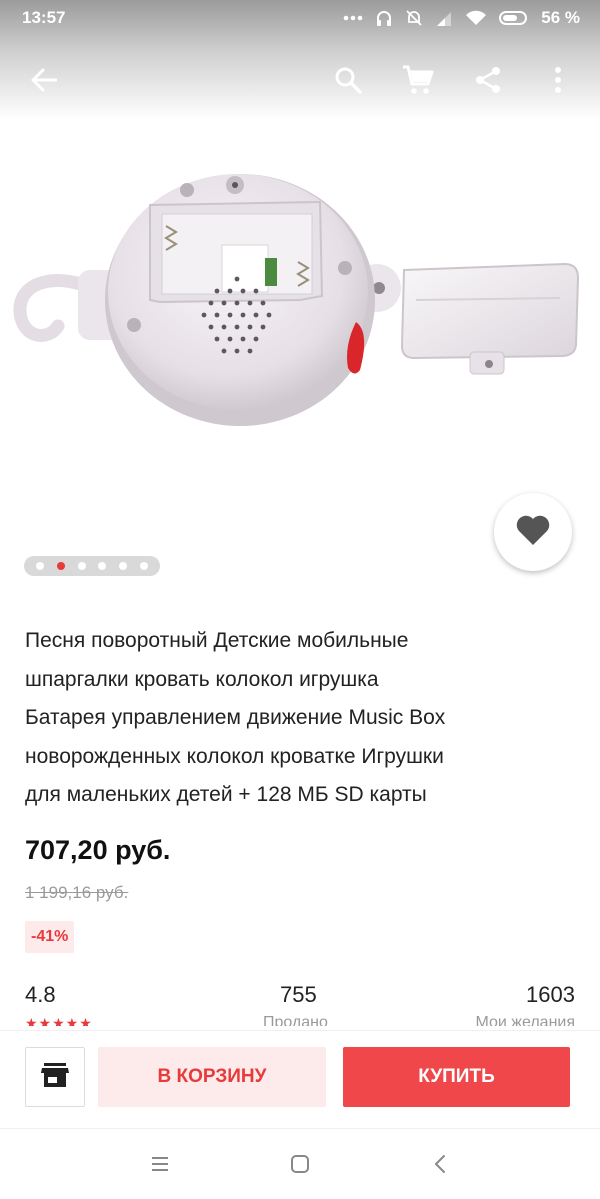 This screenshot has height=1199, width=600. What do you see at coordinates (202, 679) in the screenshot?
I see `title-line: шпаргалки кровать колокол игрушка` at bounding box center [202, 679].